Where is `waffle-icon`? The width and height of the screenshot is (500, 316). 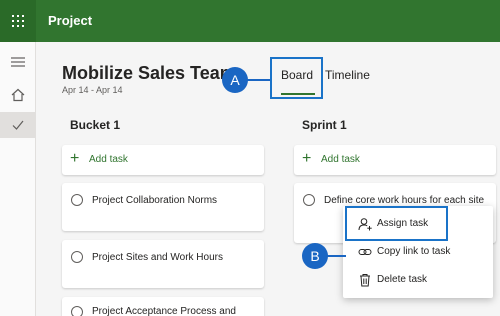 waffle-icon is located at coordinates (18, 21).